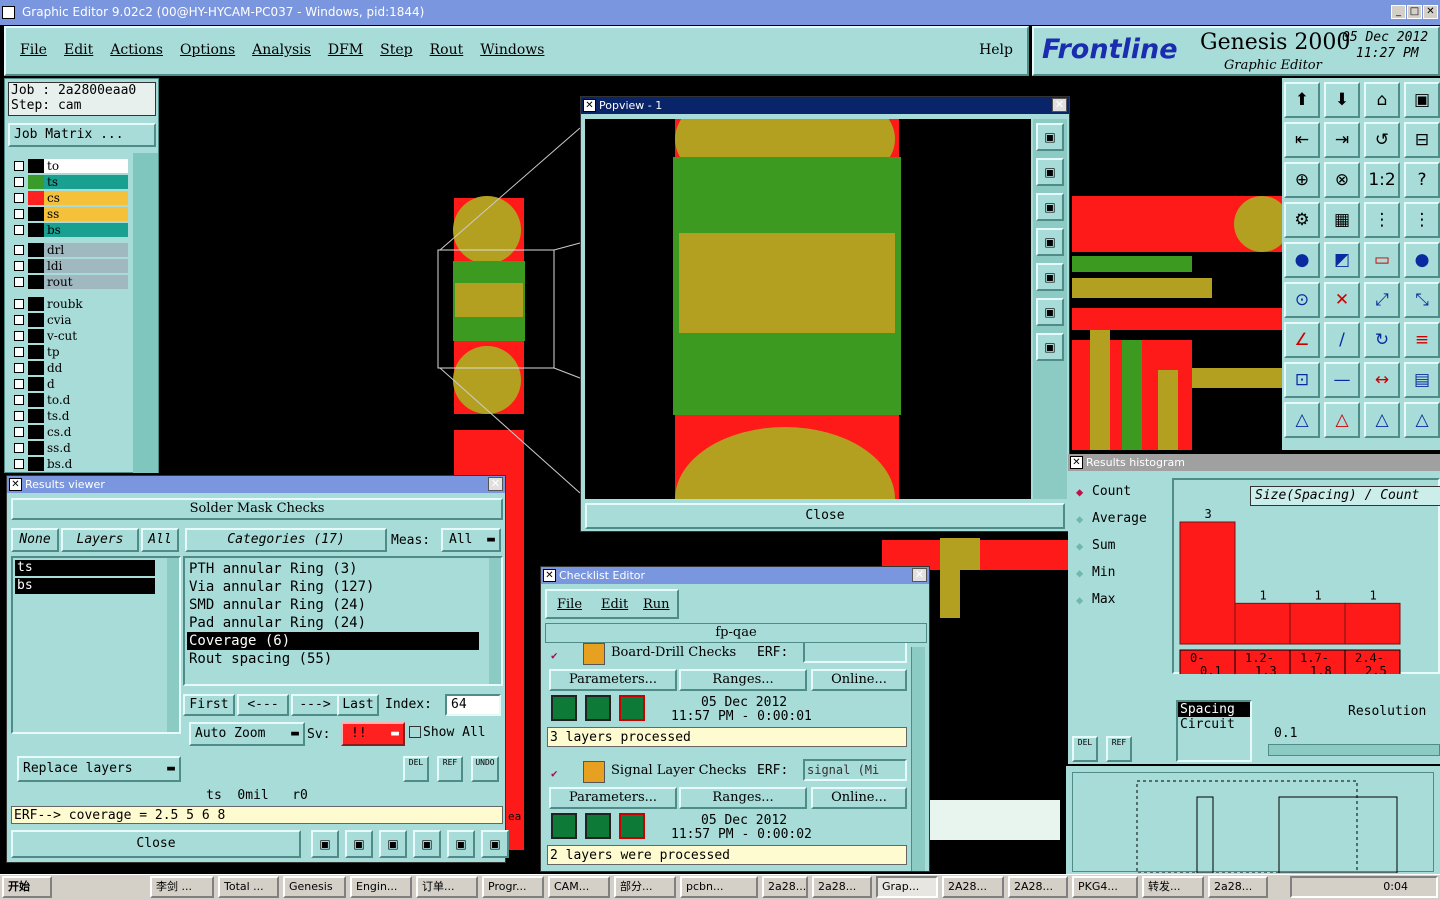 Image resolution: width=1440 pixels, height=900 pixels. Describe the element at coordinates (86, 384) in the screenshot. I see `layer-name: d` at that location.